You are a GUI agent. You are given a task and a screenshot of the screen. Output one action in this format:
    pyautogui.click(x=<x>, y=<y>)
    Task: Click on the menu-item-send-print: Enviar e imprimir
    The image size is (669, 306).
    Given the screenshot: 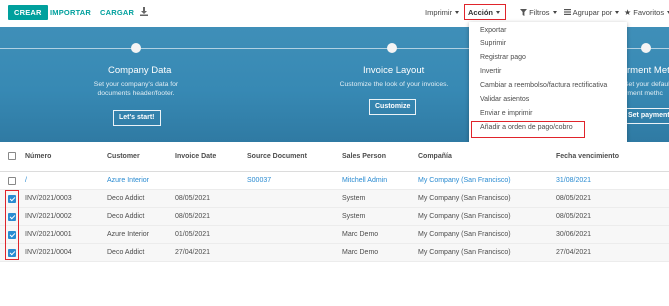 What is the action you would take?
    pyautogui.click(x=506, y=113)
    